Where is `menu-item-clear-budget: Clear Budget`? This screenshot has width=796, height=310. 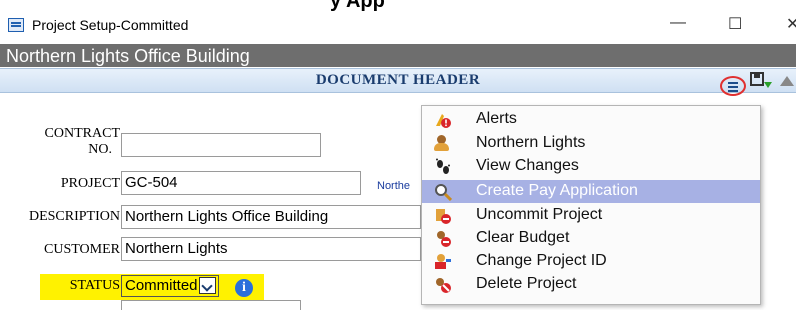
menu-item-clear-budget: Clear Budget is located at coordinates (591, 238).